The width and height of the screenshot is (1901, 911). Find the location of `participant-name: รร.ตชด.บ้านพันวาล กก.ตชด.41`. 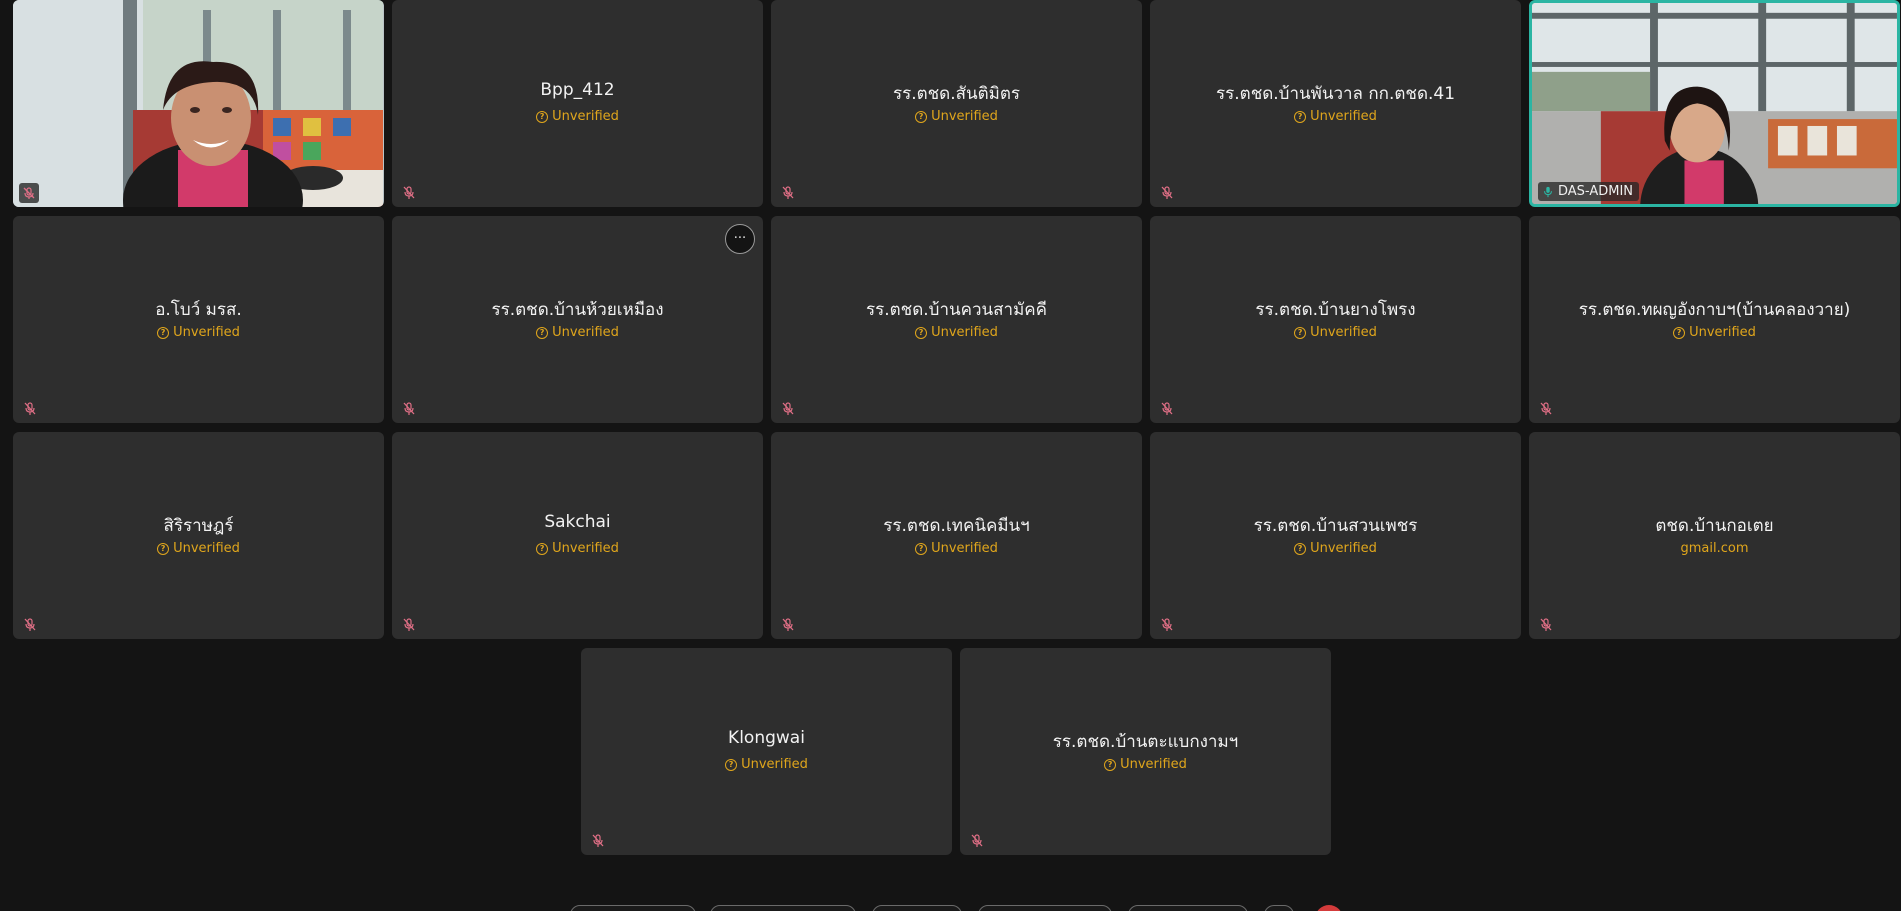

participant-name: รร.ตชด.บ้านพันวาล กก.ตชด.41 is located at coordinates (1335, 94).